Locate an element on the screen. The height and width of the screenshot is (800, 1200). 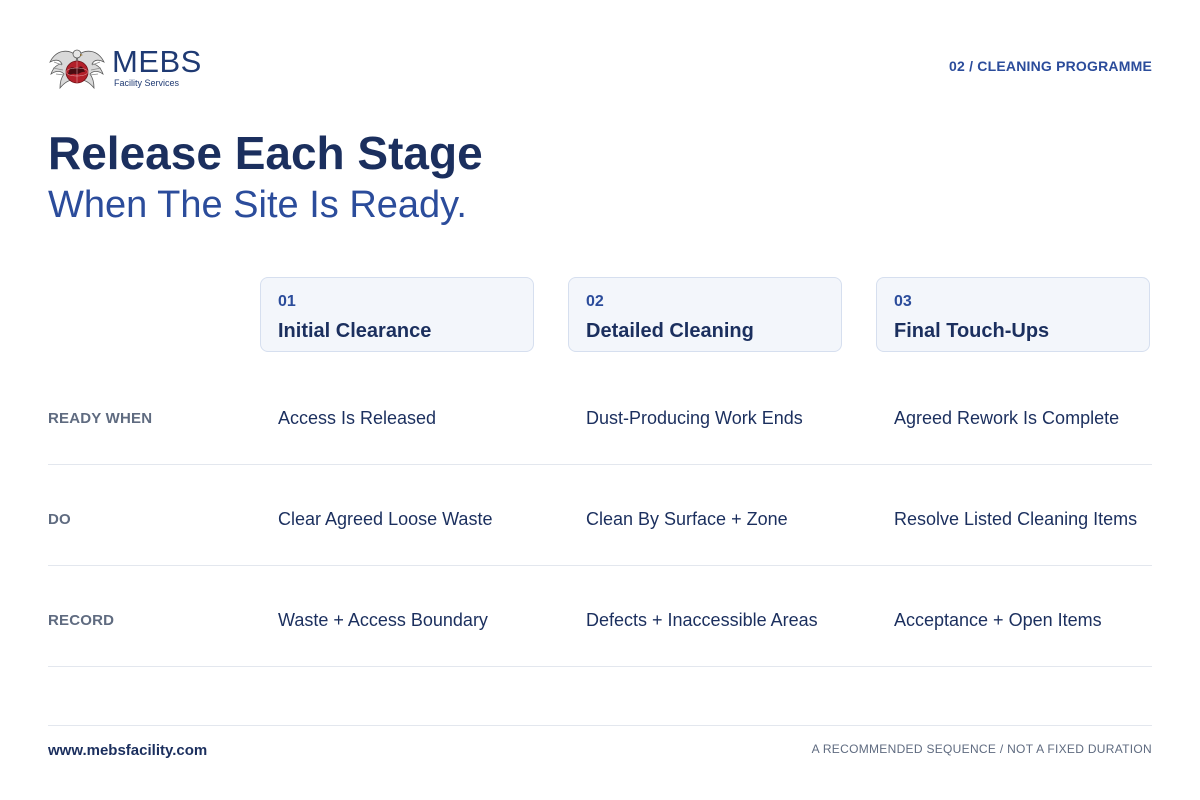
page-title: Release Each Stage is located at coordinates (265, 153).